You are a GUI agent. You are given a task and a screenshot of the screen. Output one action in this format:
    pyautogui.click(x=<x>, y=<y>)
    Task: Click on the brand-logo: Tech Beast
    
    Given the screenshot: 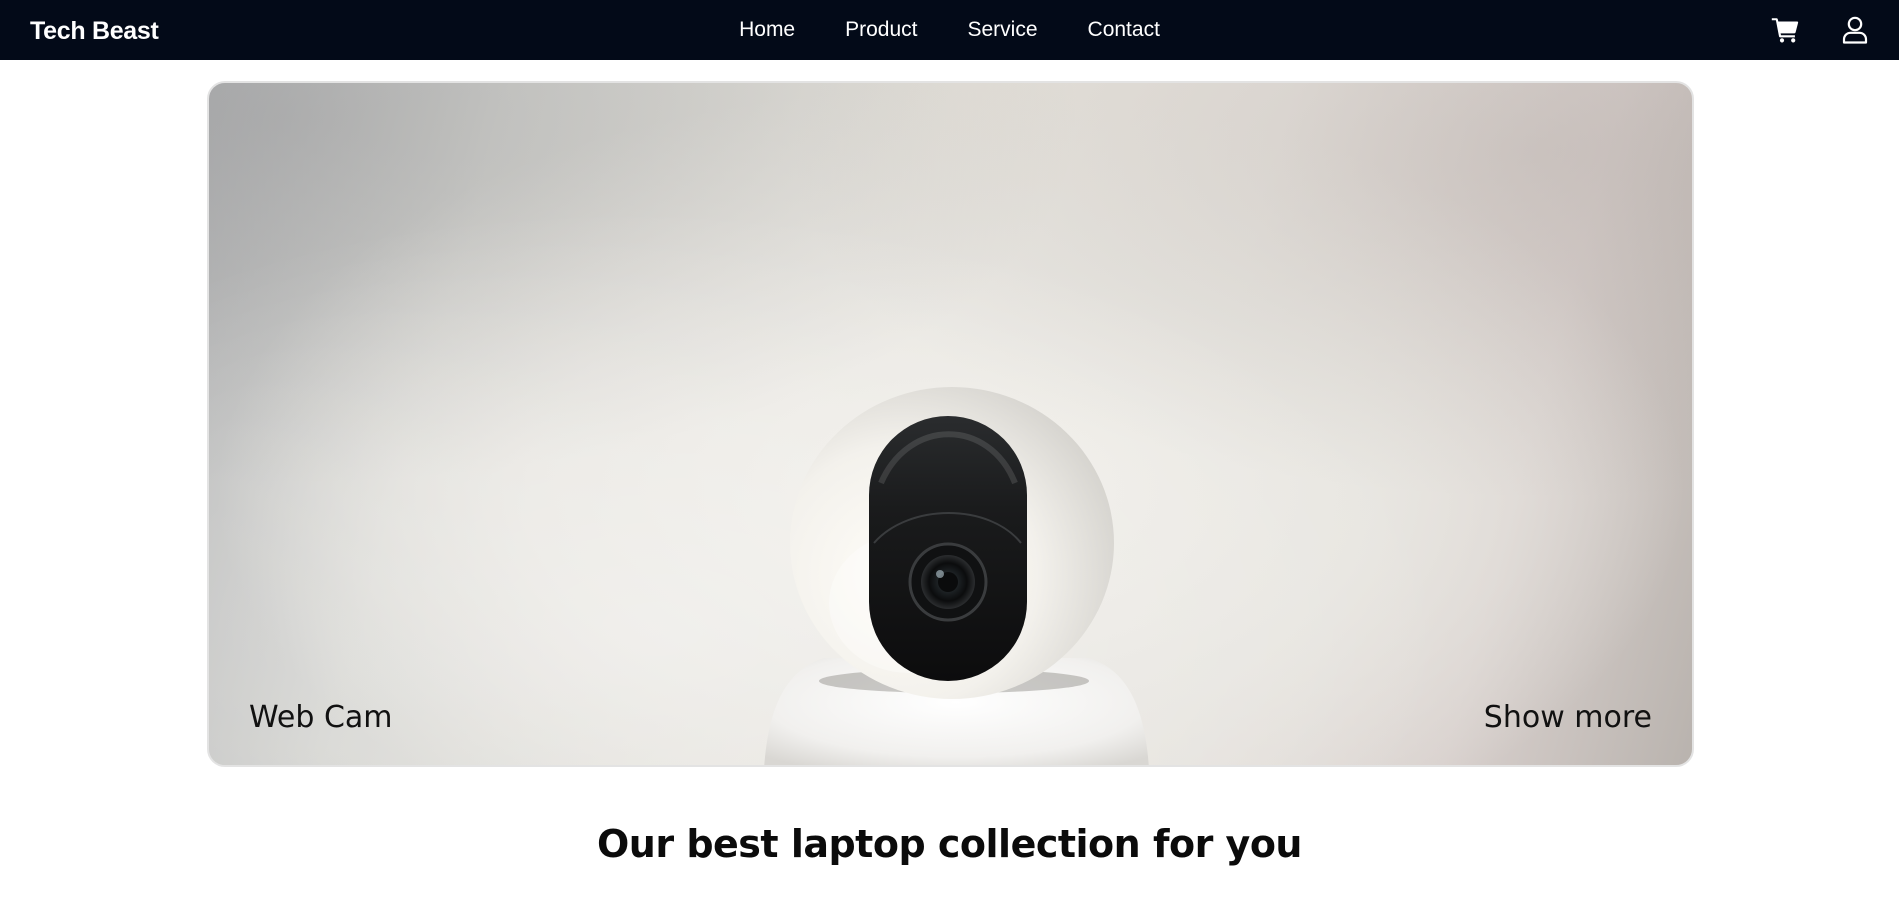 What is the action you would take?
    pyautogui.click(x=94, y=30)
    